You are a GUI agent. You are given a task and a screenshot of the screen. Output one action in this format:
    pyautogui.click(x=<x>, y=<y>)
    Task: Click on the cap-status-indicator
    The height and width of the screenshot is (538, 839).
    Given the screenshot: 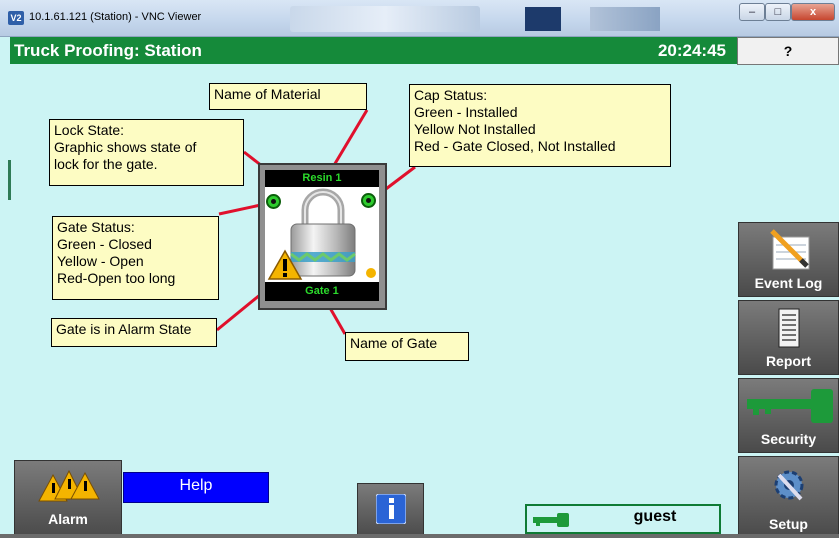 What is the action you would take?
    pyautogui.click(x=368, y=200)
    